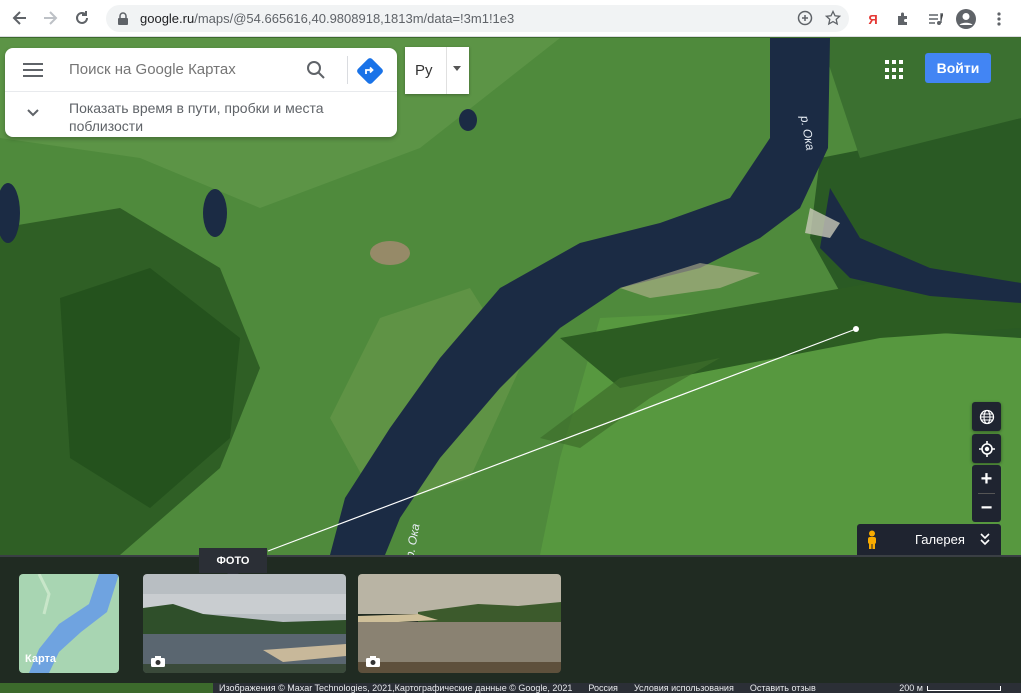 The height and width of the screenshot is (693, 1021). I want to click on zoom-out-icon: −, so click(986, 508).